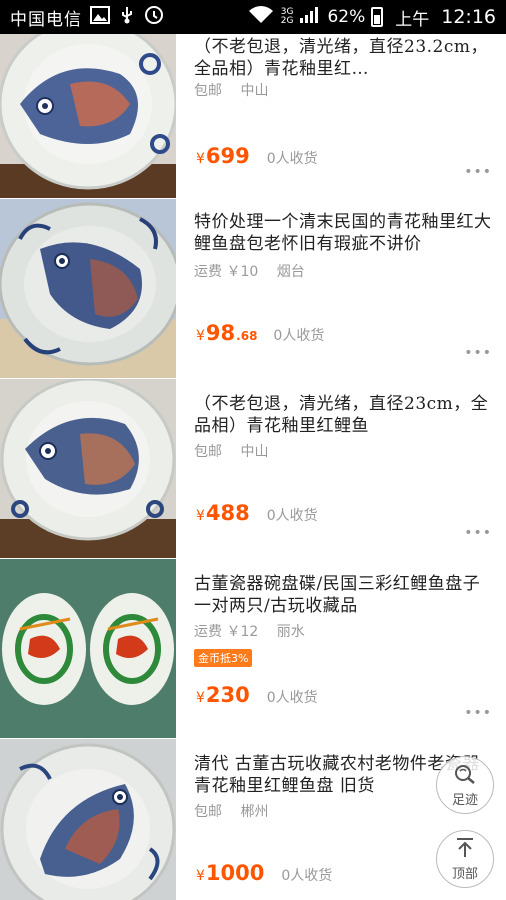 This screenshot has width=506, height=900. I want to click on product-meta: 包邮 郴州, so click(238, 811).